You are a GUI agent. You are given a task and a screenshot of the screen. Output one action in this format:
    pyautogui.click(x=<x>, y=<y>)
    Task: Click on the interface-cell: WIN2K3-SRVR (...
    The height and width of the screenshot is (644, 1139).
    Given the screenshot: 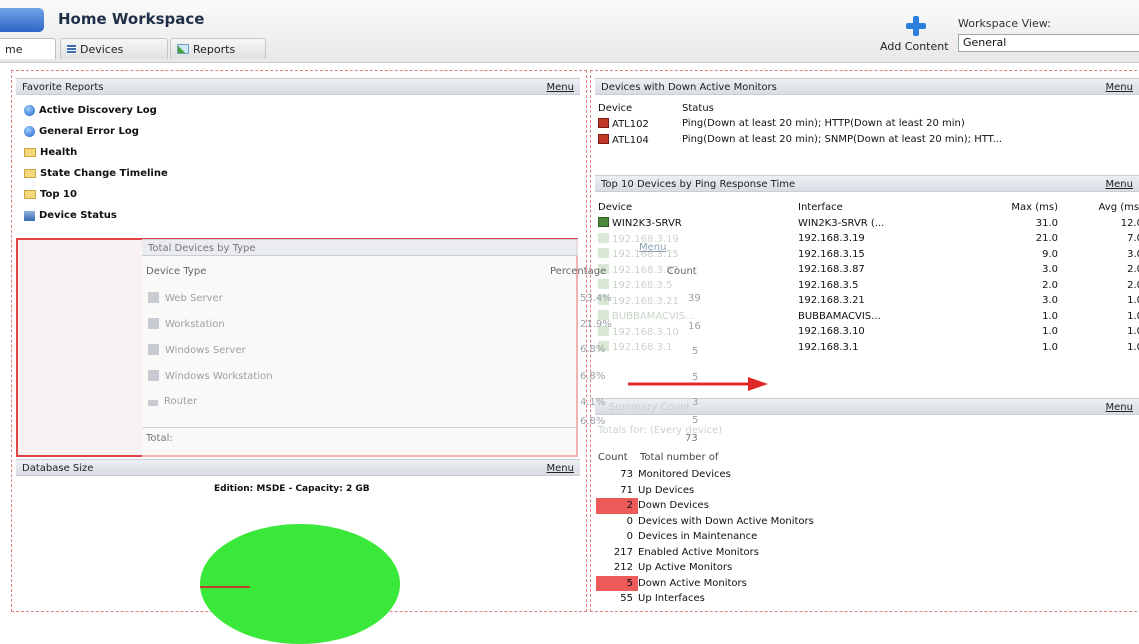 What is the action you would take?
    pyautogui.click(x=841, y=223)
    